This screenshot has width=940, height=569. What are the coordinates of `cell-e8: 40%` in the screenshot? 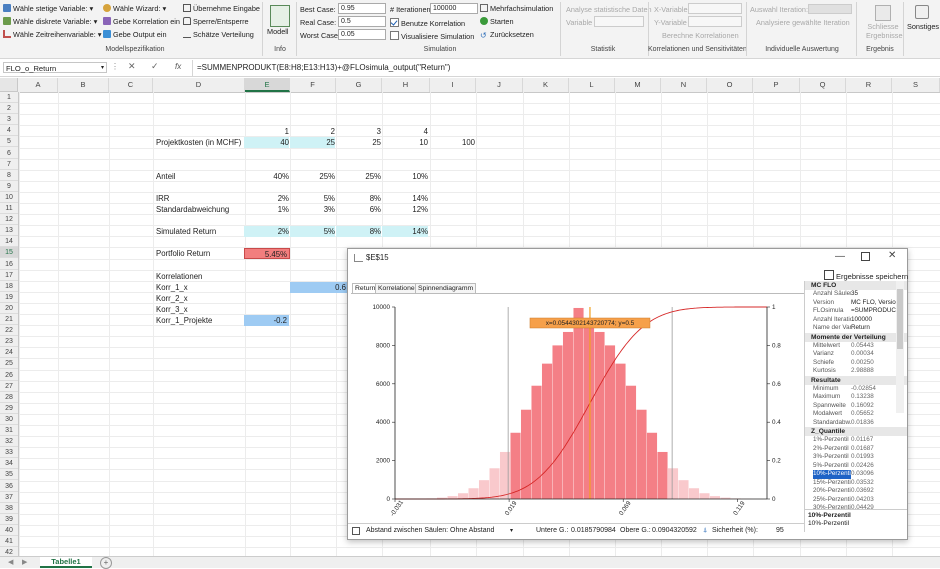 It's located at (266, 176).